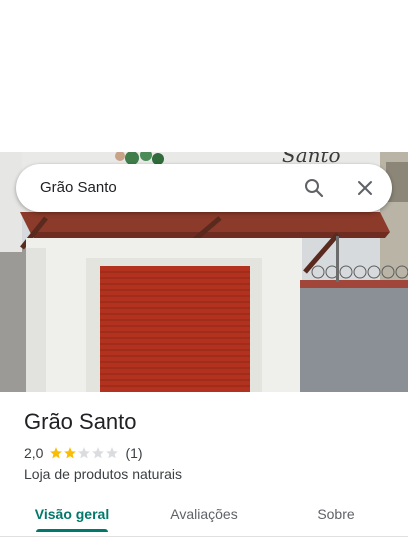  Describe the element at coordinates (80, 421) in the screenshot. I see `place-title: Grão Santo` at that location.